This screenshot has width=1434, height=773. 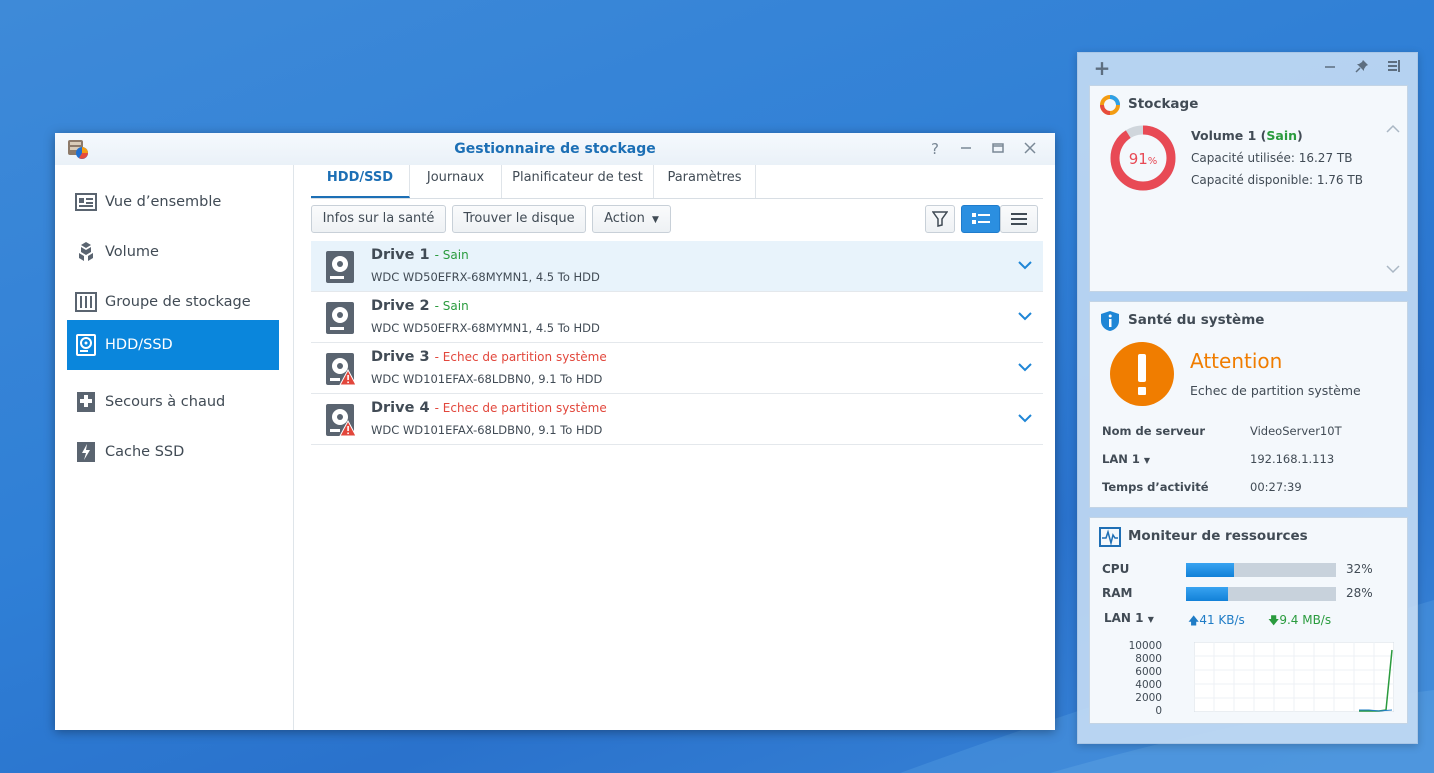 I want to click on cpu-usage-bar, so click(x=1261, y=570).